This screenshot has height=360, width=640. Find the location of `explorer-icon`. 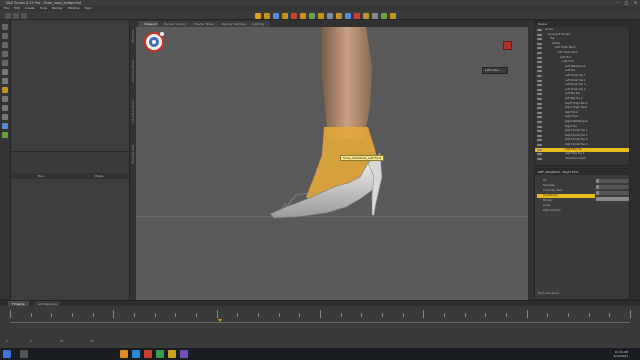

explorer-icon is located at coordinates (124, 354).